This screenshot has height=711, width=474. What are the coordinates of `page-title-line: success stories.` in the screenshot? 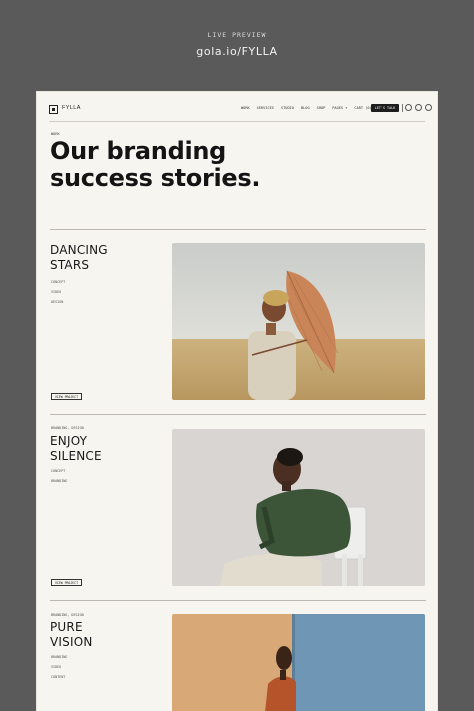 It's located at (155, 178).